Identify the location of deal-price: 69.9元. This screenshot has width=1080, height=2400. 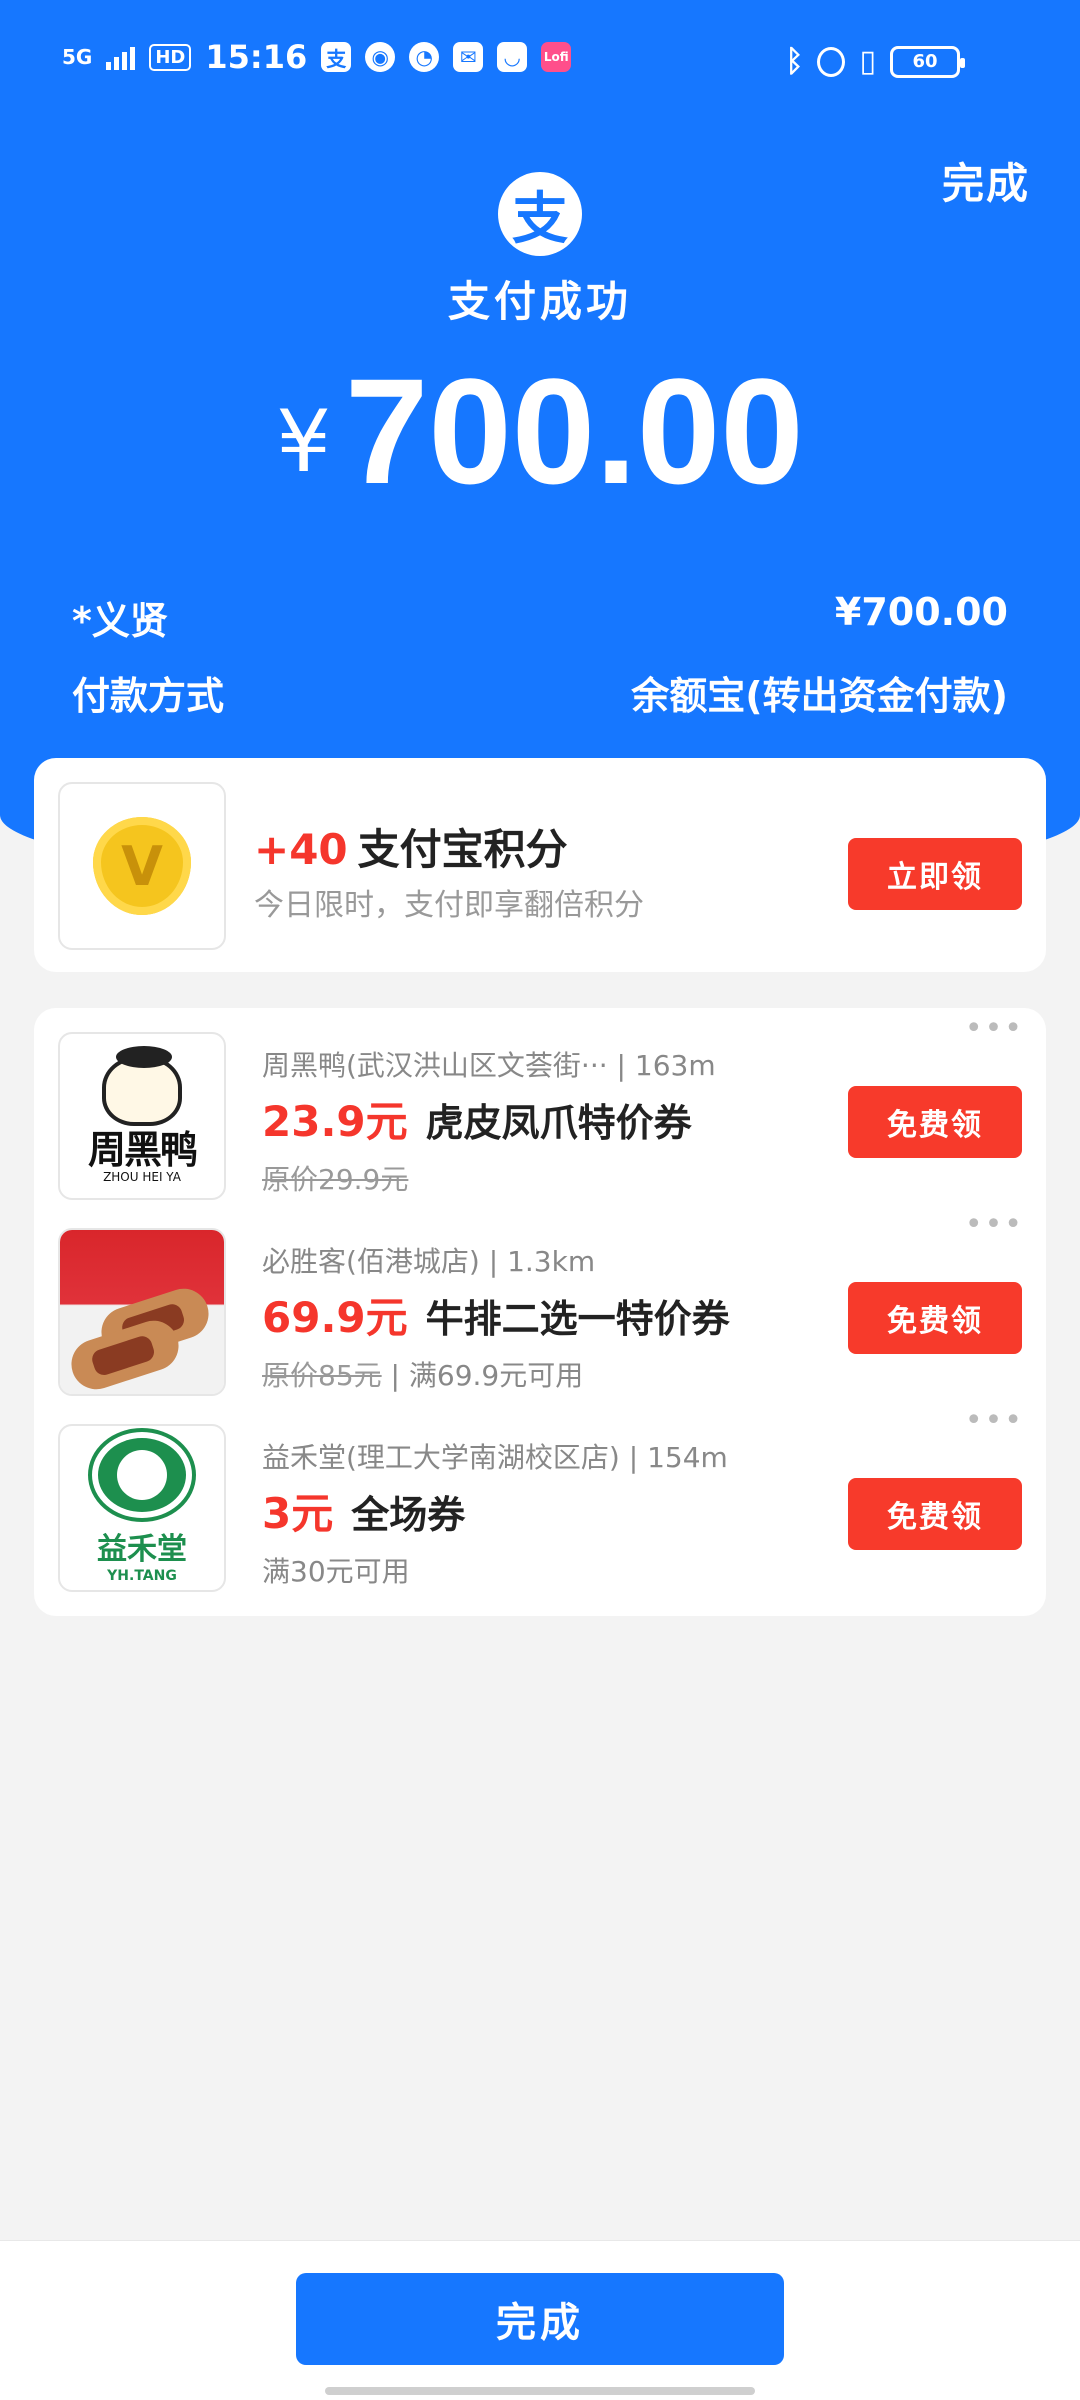
(335, 1317).